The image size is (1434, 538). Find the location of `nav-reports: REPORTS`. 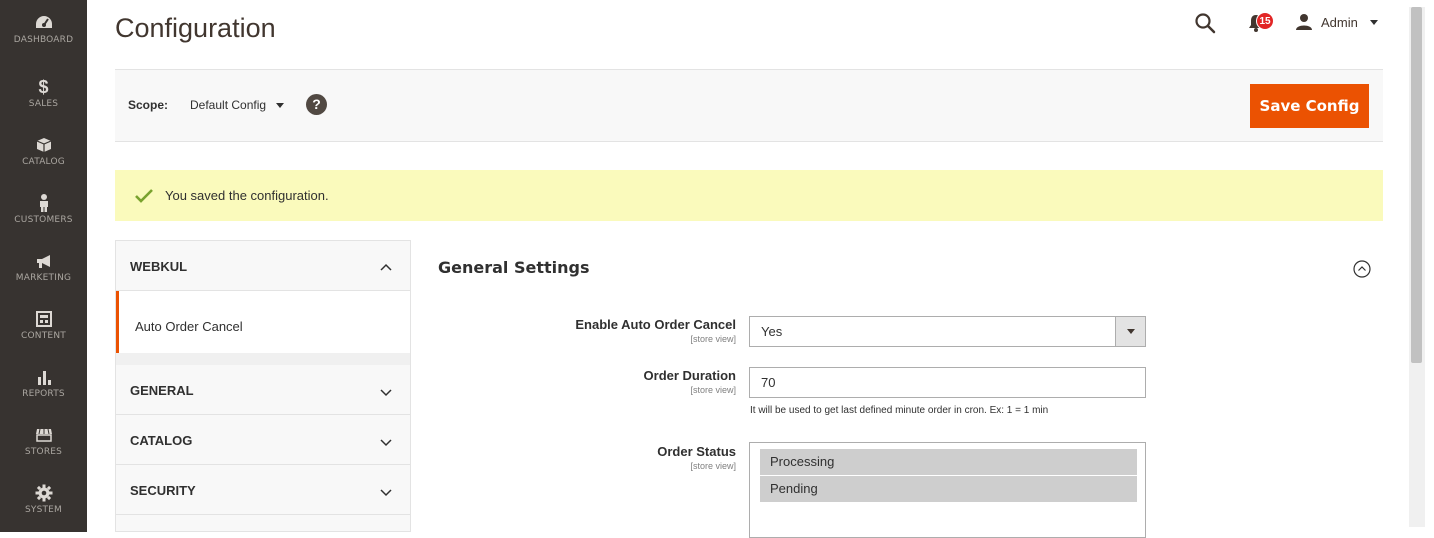

nav-reports: REPORTS is located at coordinates (43, 383).